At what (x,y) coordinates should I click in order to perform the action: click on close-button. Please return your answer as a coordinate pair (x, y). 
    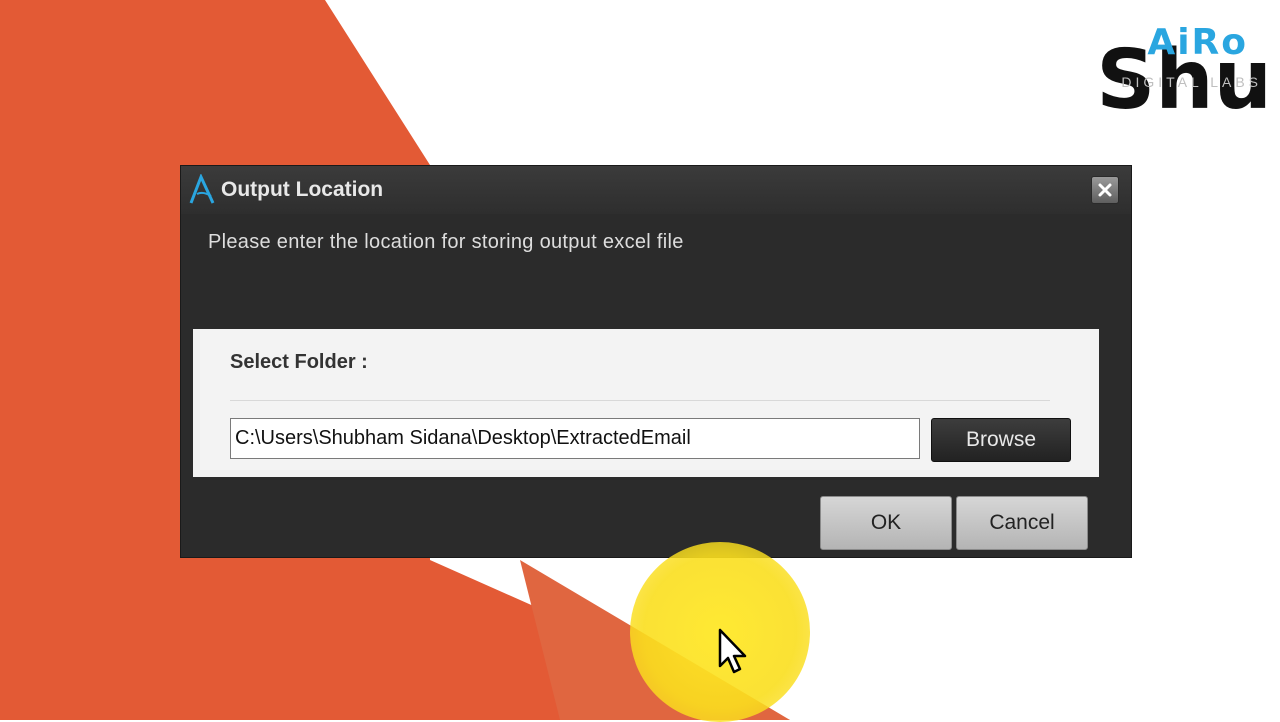
    Looking at the image, I should click on (1105, 190).